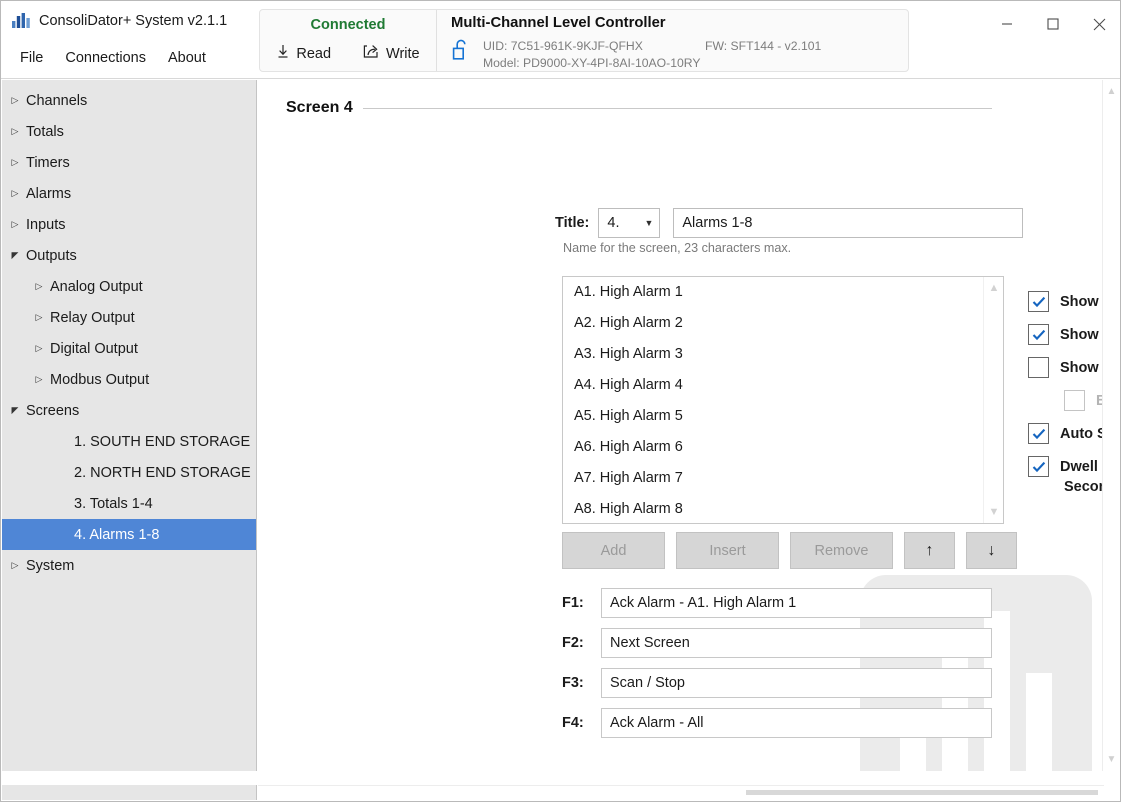  I want to click on f1-label: F1:, so click(573, 603).